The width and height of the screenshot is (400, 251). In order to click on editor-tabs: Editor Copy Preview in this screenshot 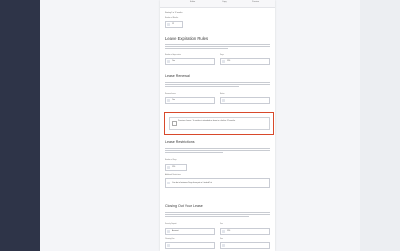, I will do `click(217, 4)`.